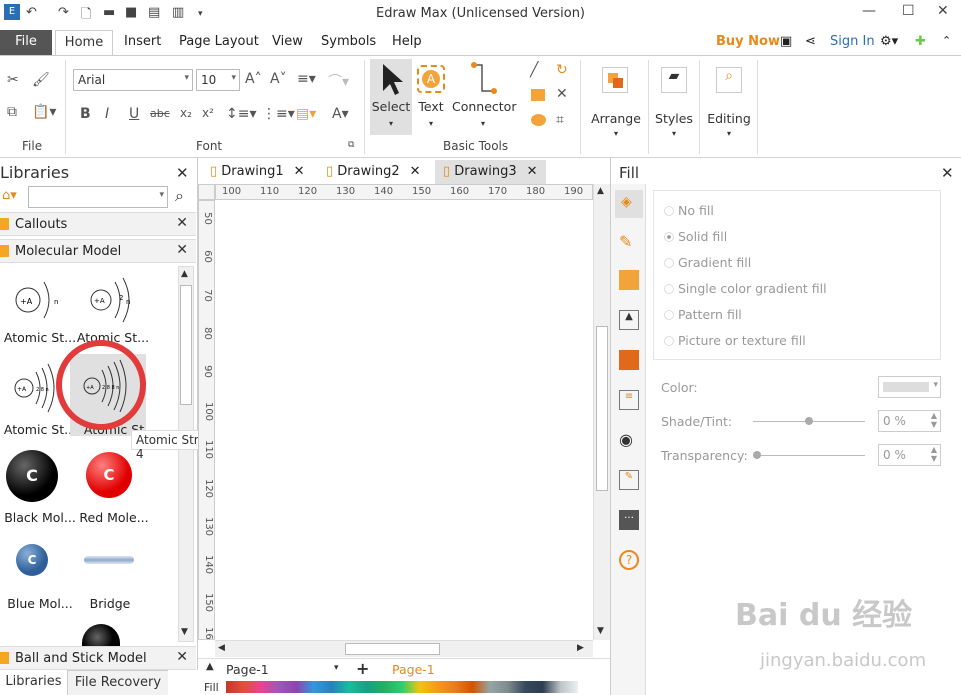 The height and width of the screenshot is (695, 961). What do you see at coordinates (134, 114) in the screenshot?
I see `underline-icon: U` at bounding box center [134, 114].